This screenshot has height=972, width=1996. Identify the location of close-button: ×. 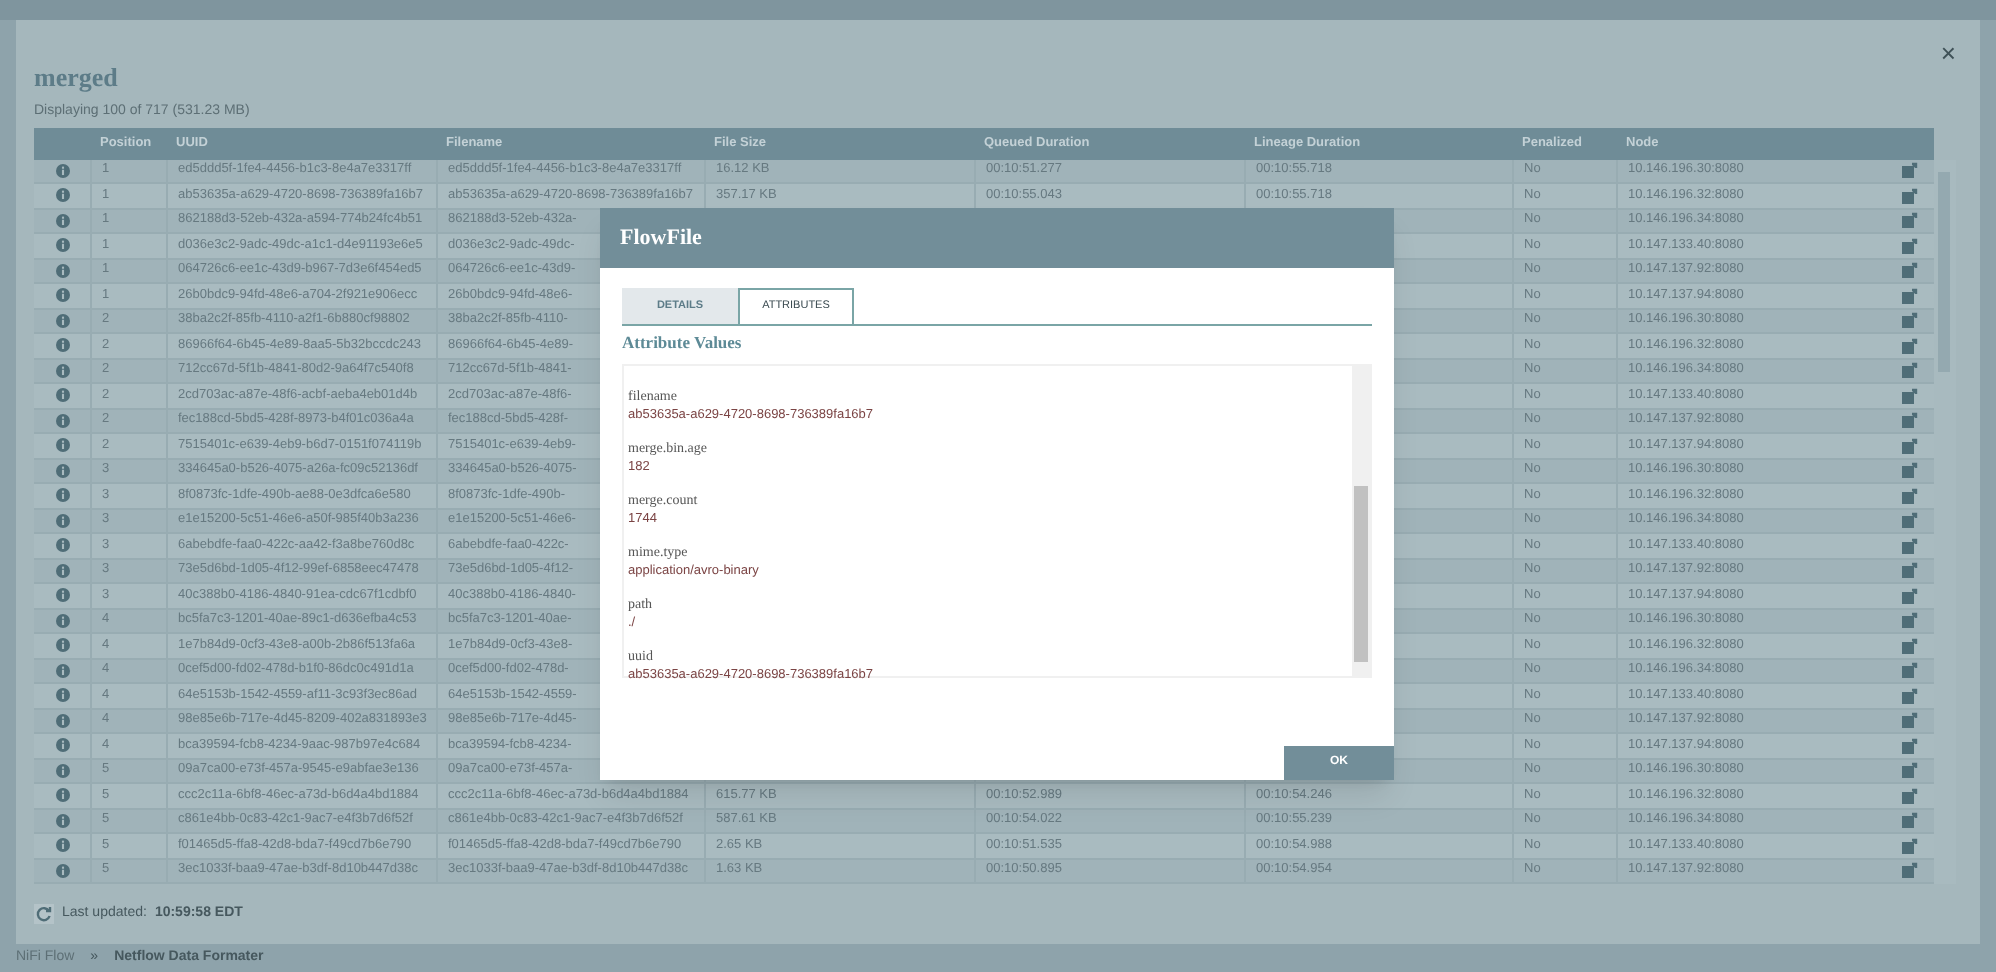
(1948, 53).